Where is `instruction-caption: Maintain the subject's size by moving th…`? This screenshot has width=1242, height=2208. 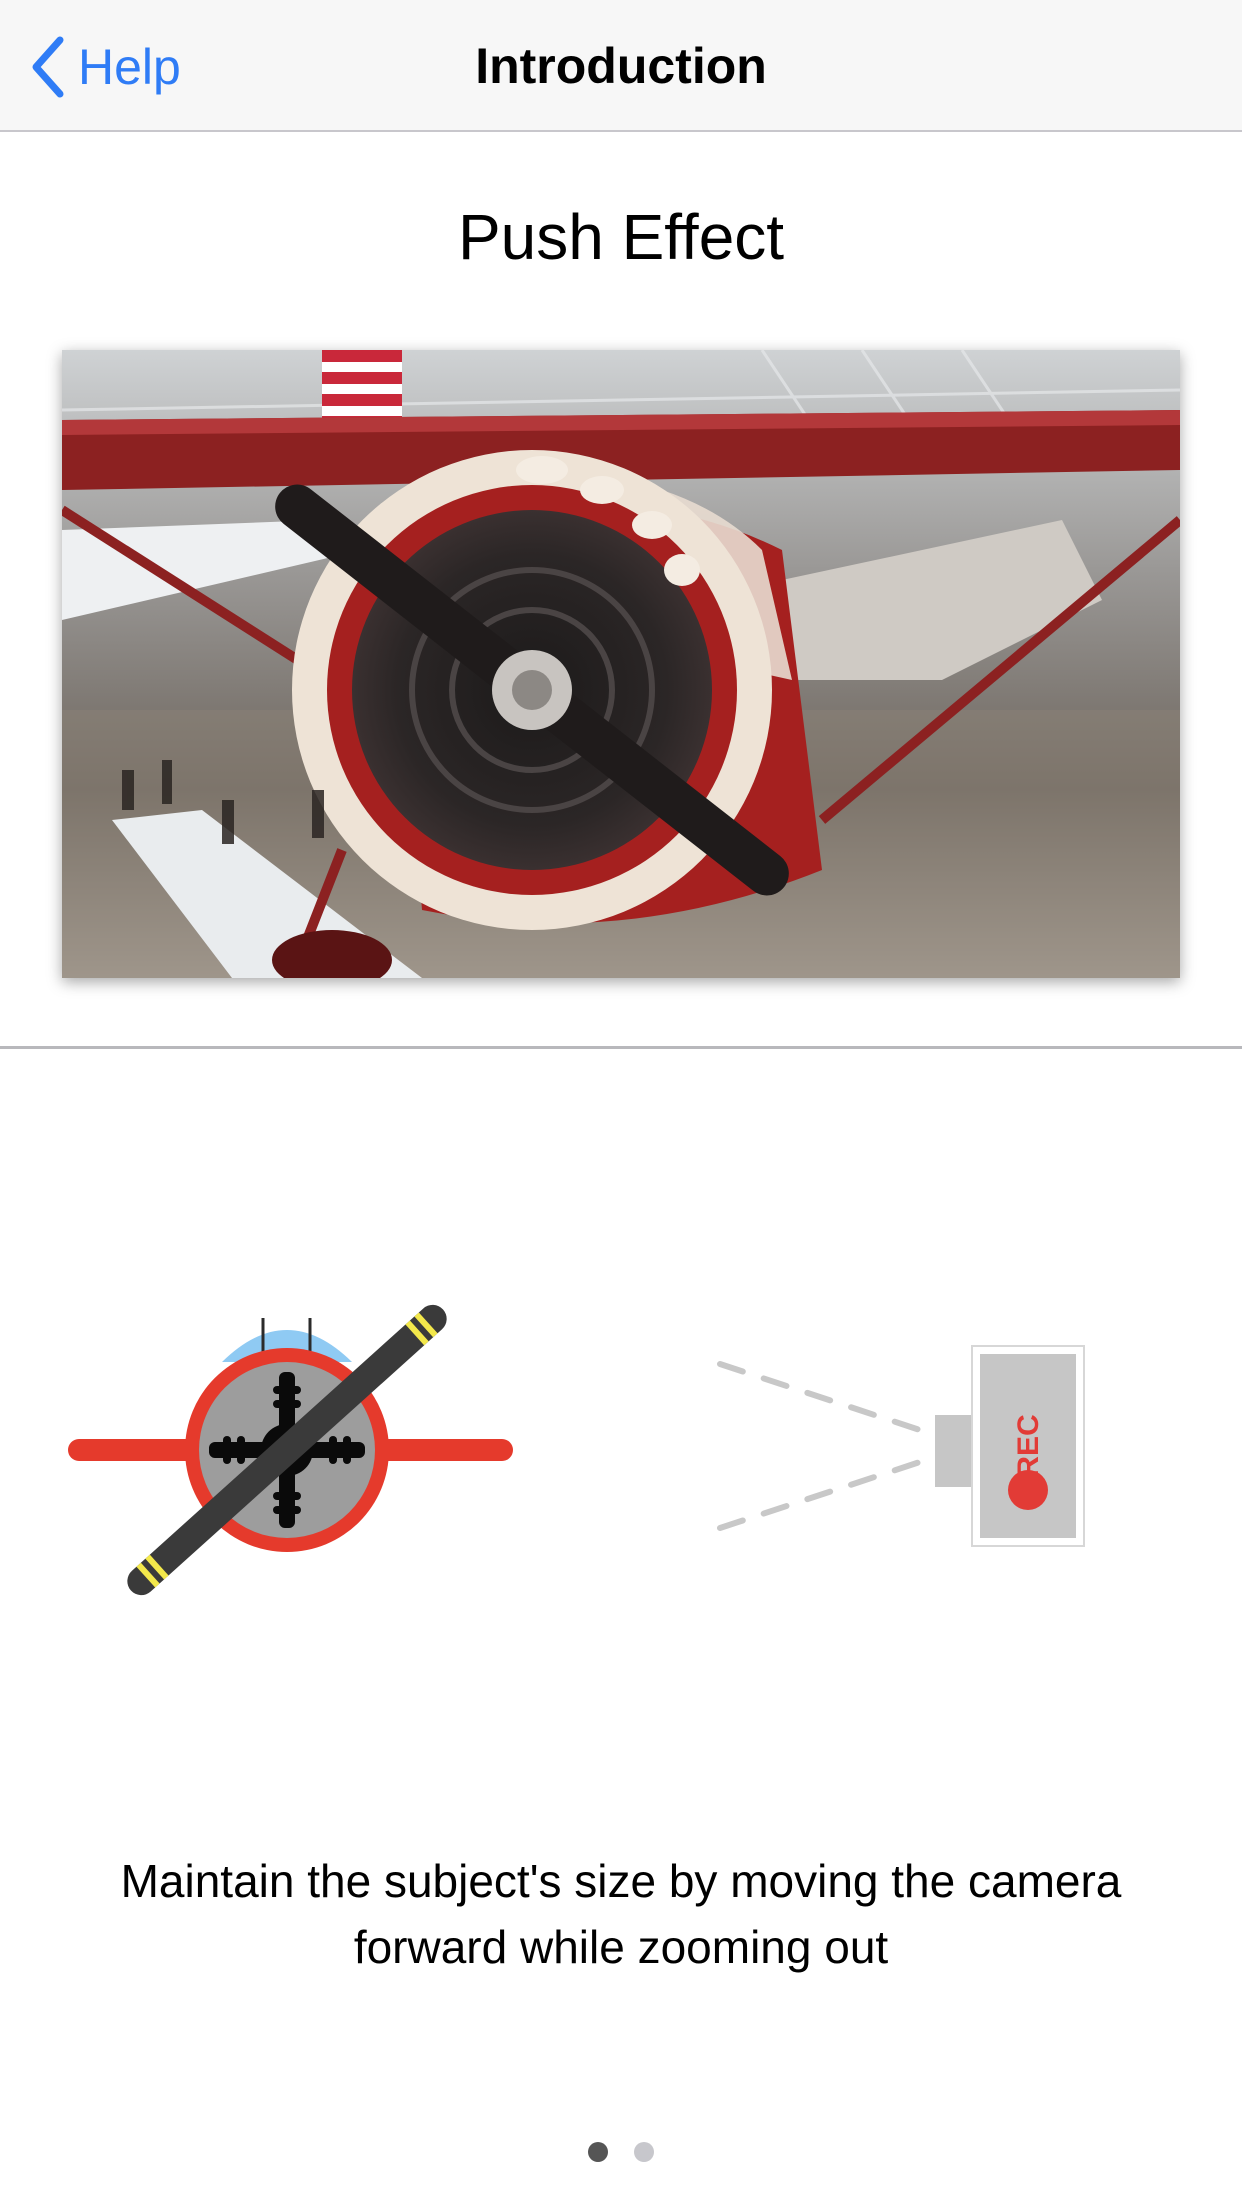 instruction-caption: Maintain the subject's size by moving th… is located at coordinates (621, 1914).